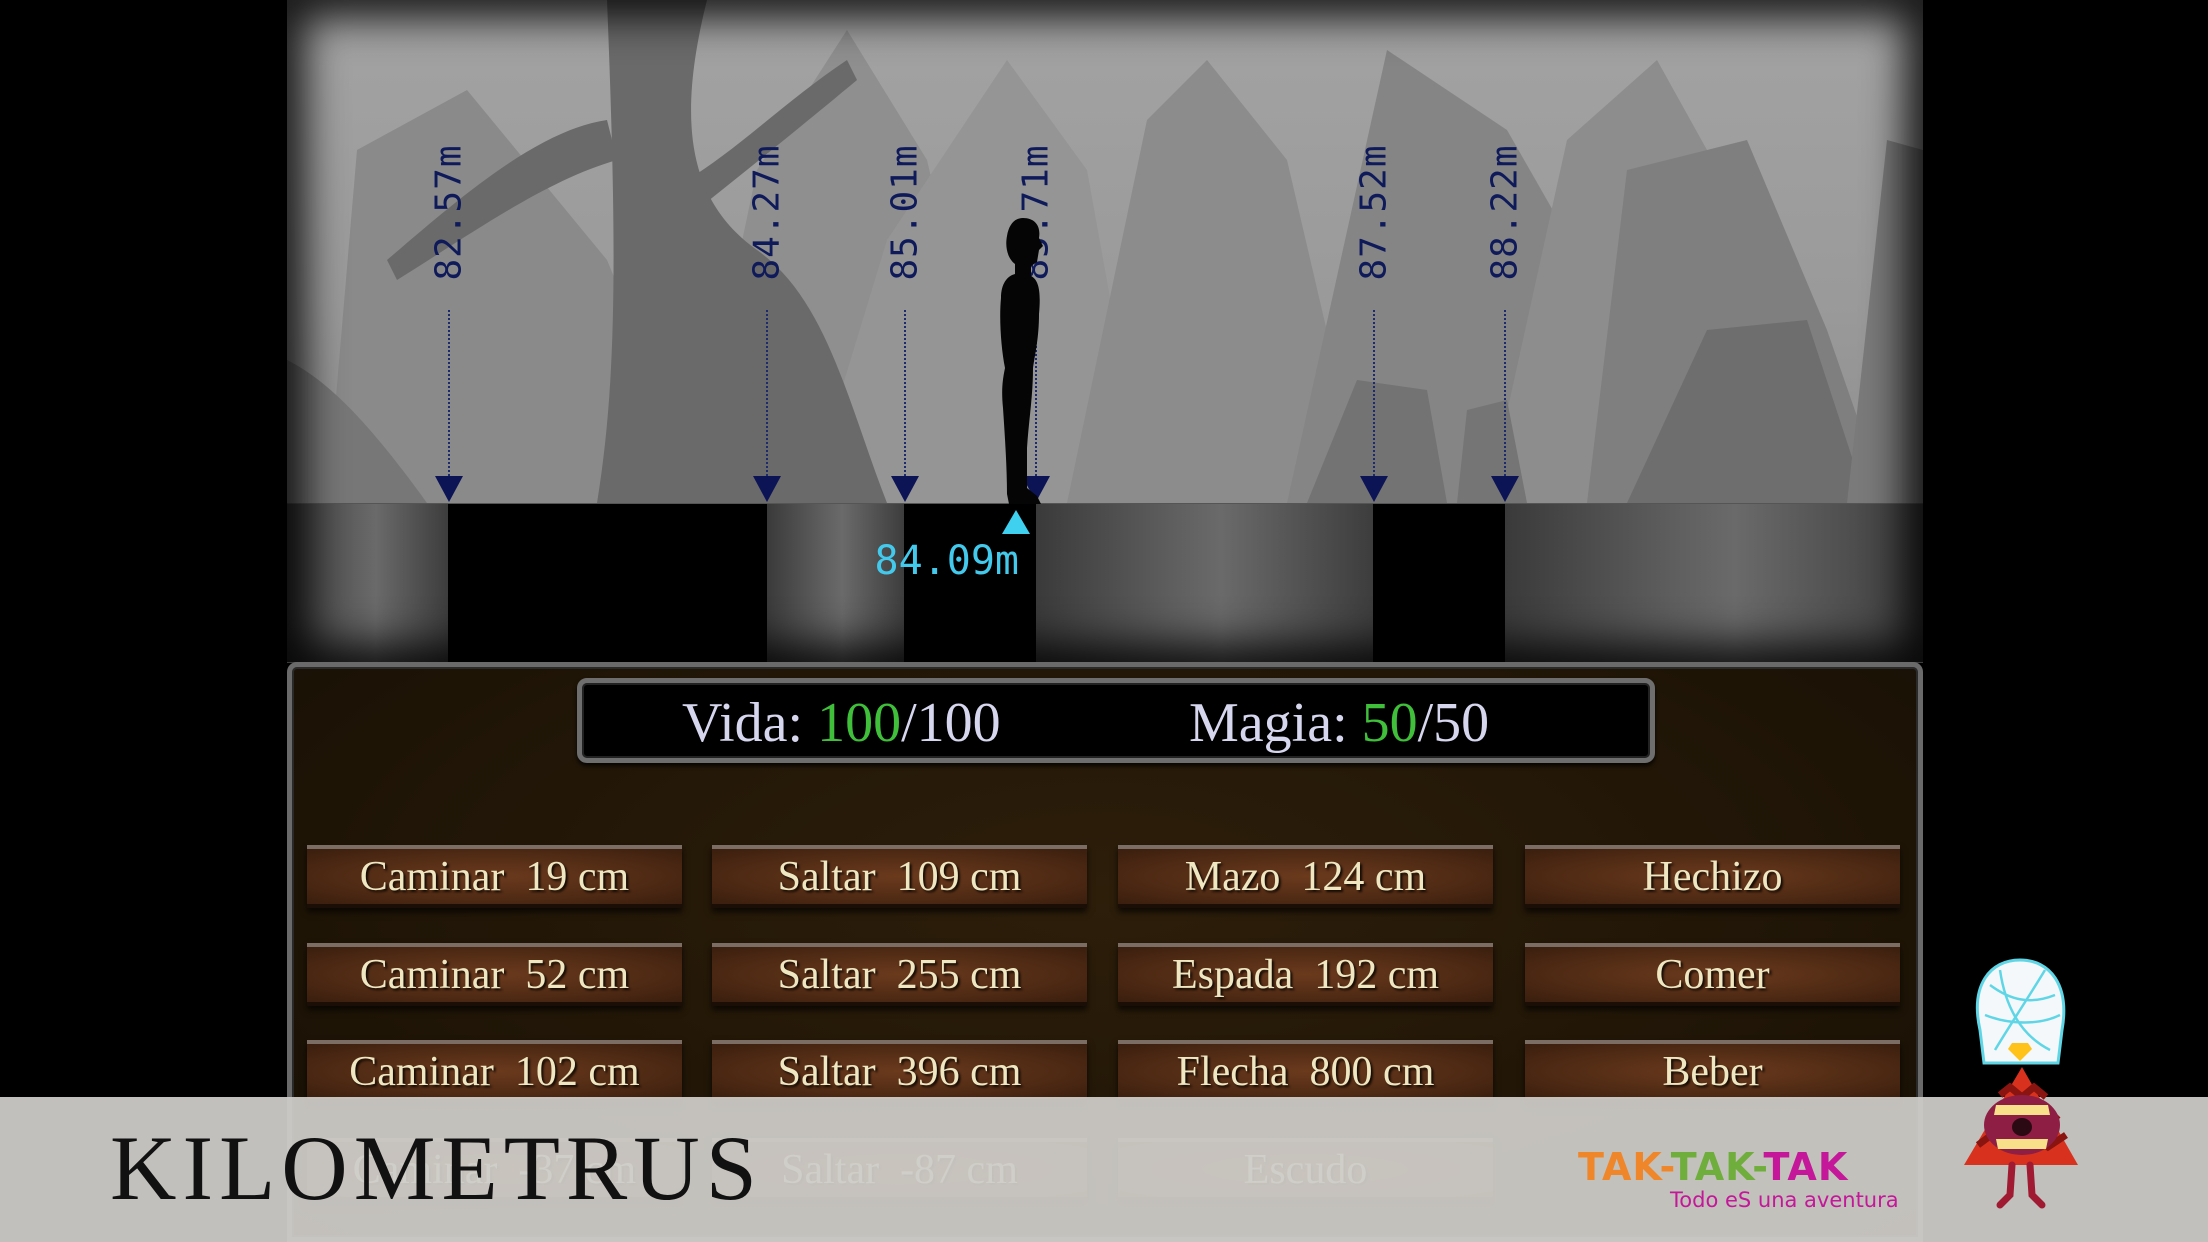 This screenshot has height=1242, width=2208. I want to click on action-button-espada: Espada 192 cm, so click(1305, 974).